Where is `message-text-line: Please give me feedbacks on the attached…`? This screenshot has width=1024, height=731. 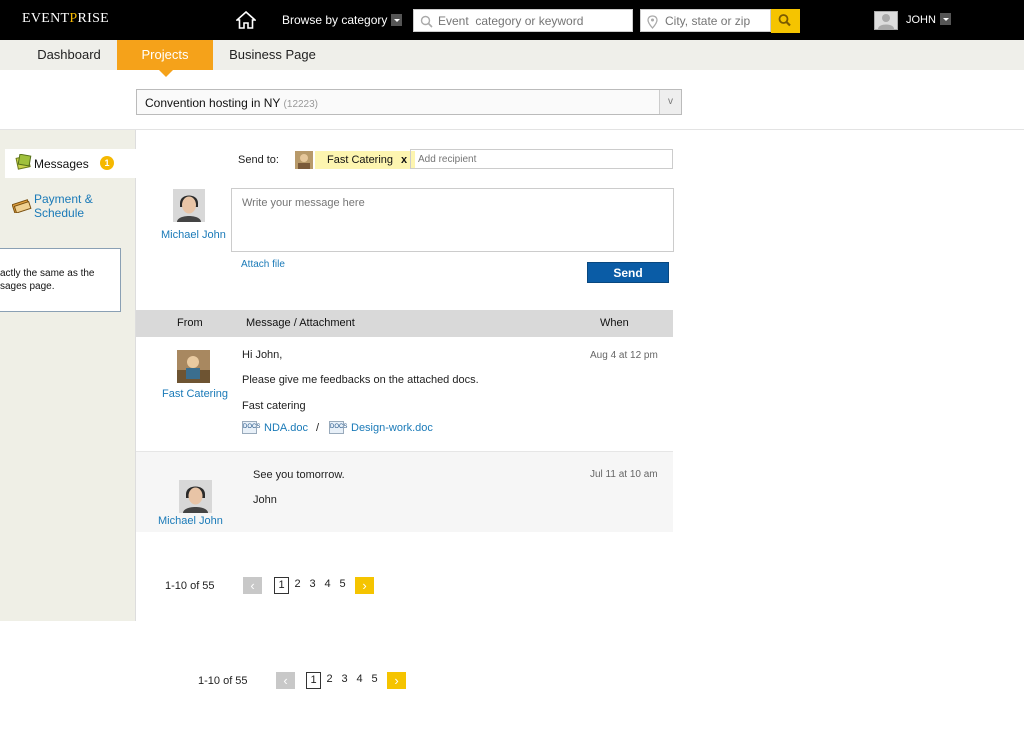 message-text-line: Please give me feedbacks on the attached… is located at coordinates (360, 380).